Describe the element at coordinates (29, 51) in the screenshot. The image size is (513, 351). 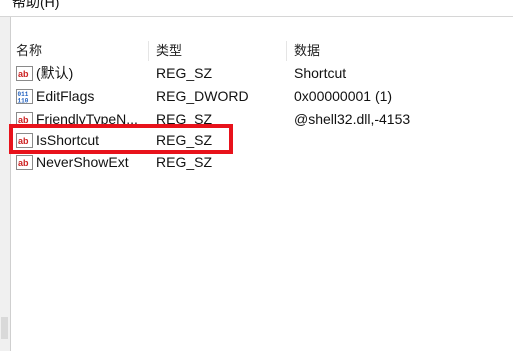
I see `column-header-name: 名称` at that location.